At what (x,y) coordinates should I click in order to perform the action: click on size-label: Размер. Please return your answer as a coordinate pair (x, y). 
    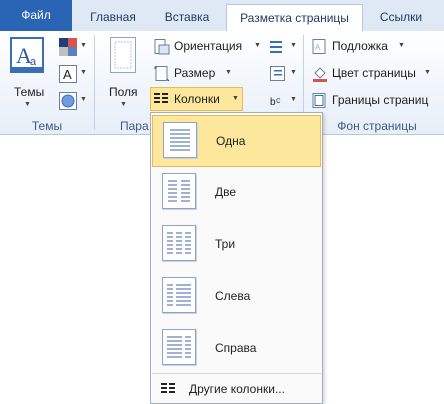
    Looking at the image, I should click on (195, 73).